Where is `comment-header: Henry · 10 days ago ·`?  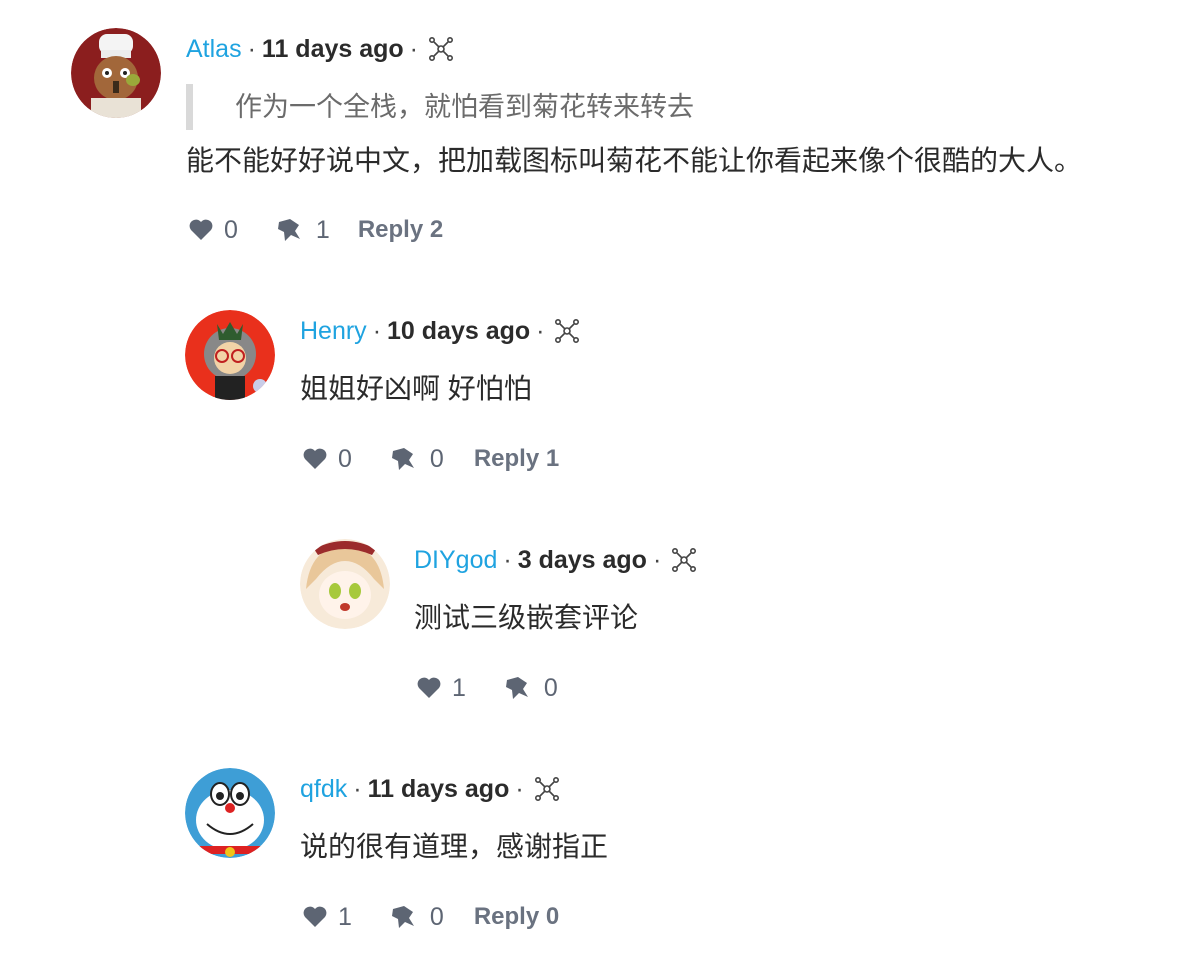 comment-header: Henry · 10 days ago · is located at coordinates (440, 331).